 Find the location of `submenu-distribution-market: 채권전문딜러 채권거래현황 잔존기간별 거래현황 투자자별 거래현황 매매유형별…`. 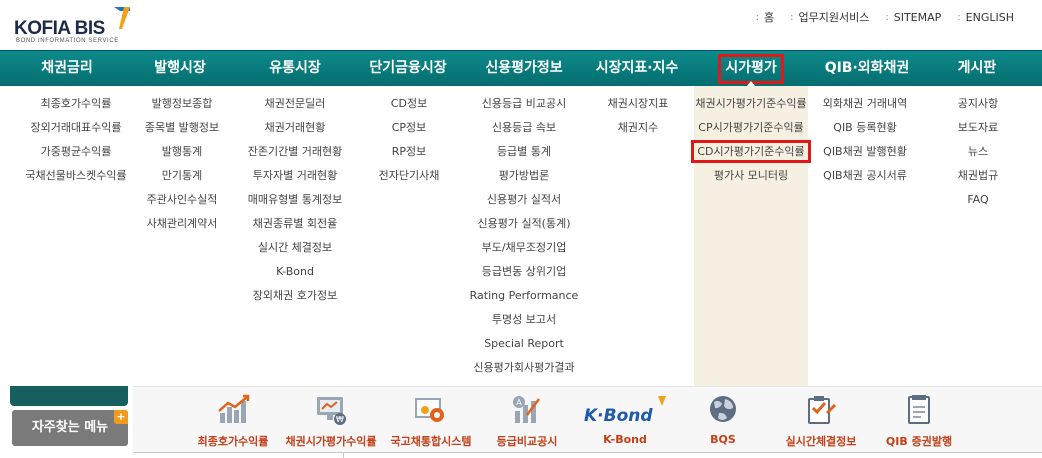

submenu-distribution-market: 채권전문딜러 채권거래현황 잔존기간별 거래현황 투자자별 거래현황 매매유형별… is located at coordinates (295, 200).